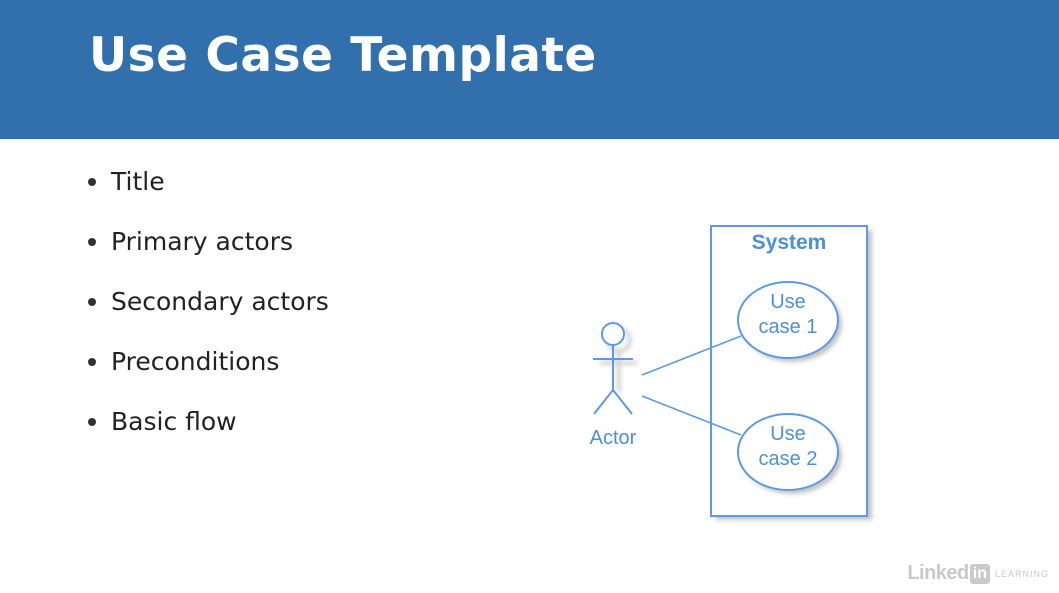 The height and width of the screenshot is (593, 1059). I want to click on use-case-2-line2: case 2, so click(788, 459).